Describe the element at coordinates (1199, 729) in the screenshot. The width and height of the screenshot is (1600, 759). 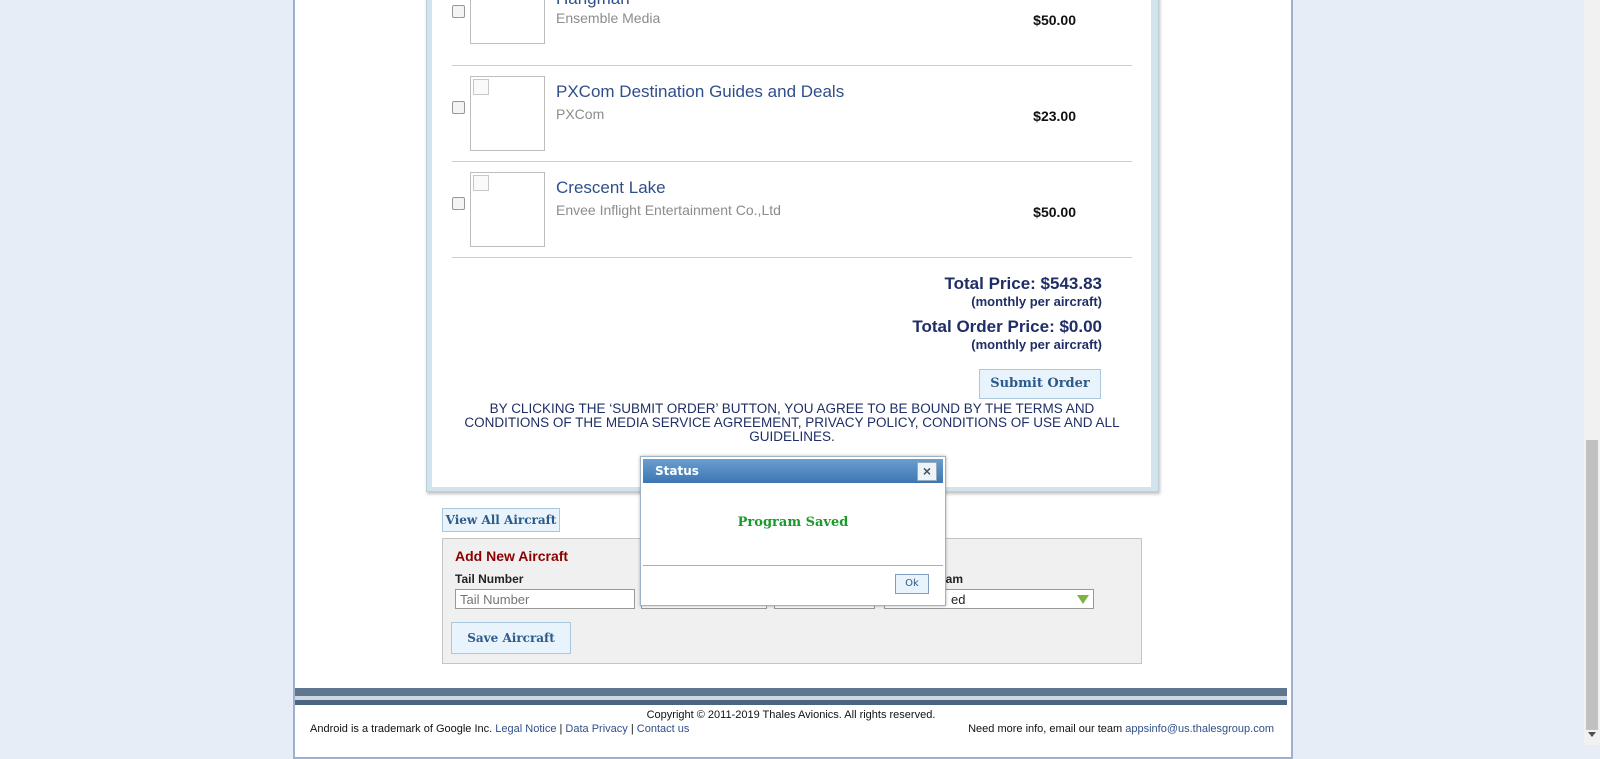
I see `email-link: appsinfo@us.thalesgroup.com` at that location.